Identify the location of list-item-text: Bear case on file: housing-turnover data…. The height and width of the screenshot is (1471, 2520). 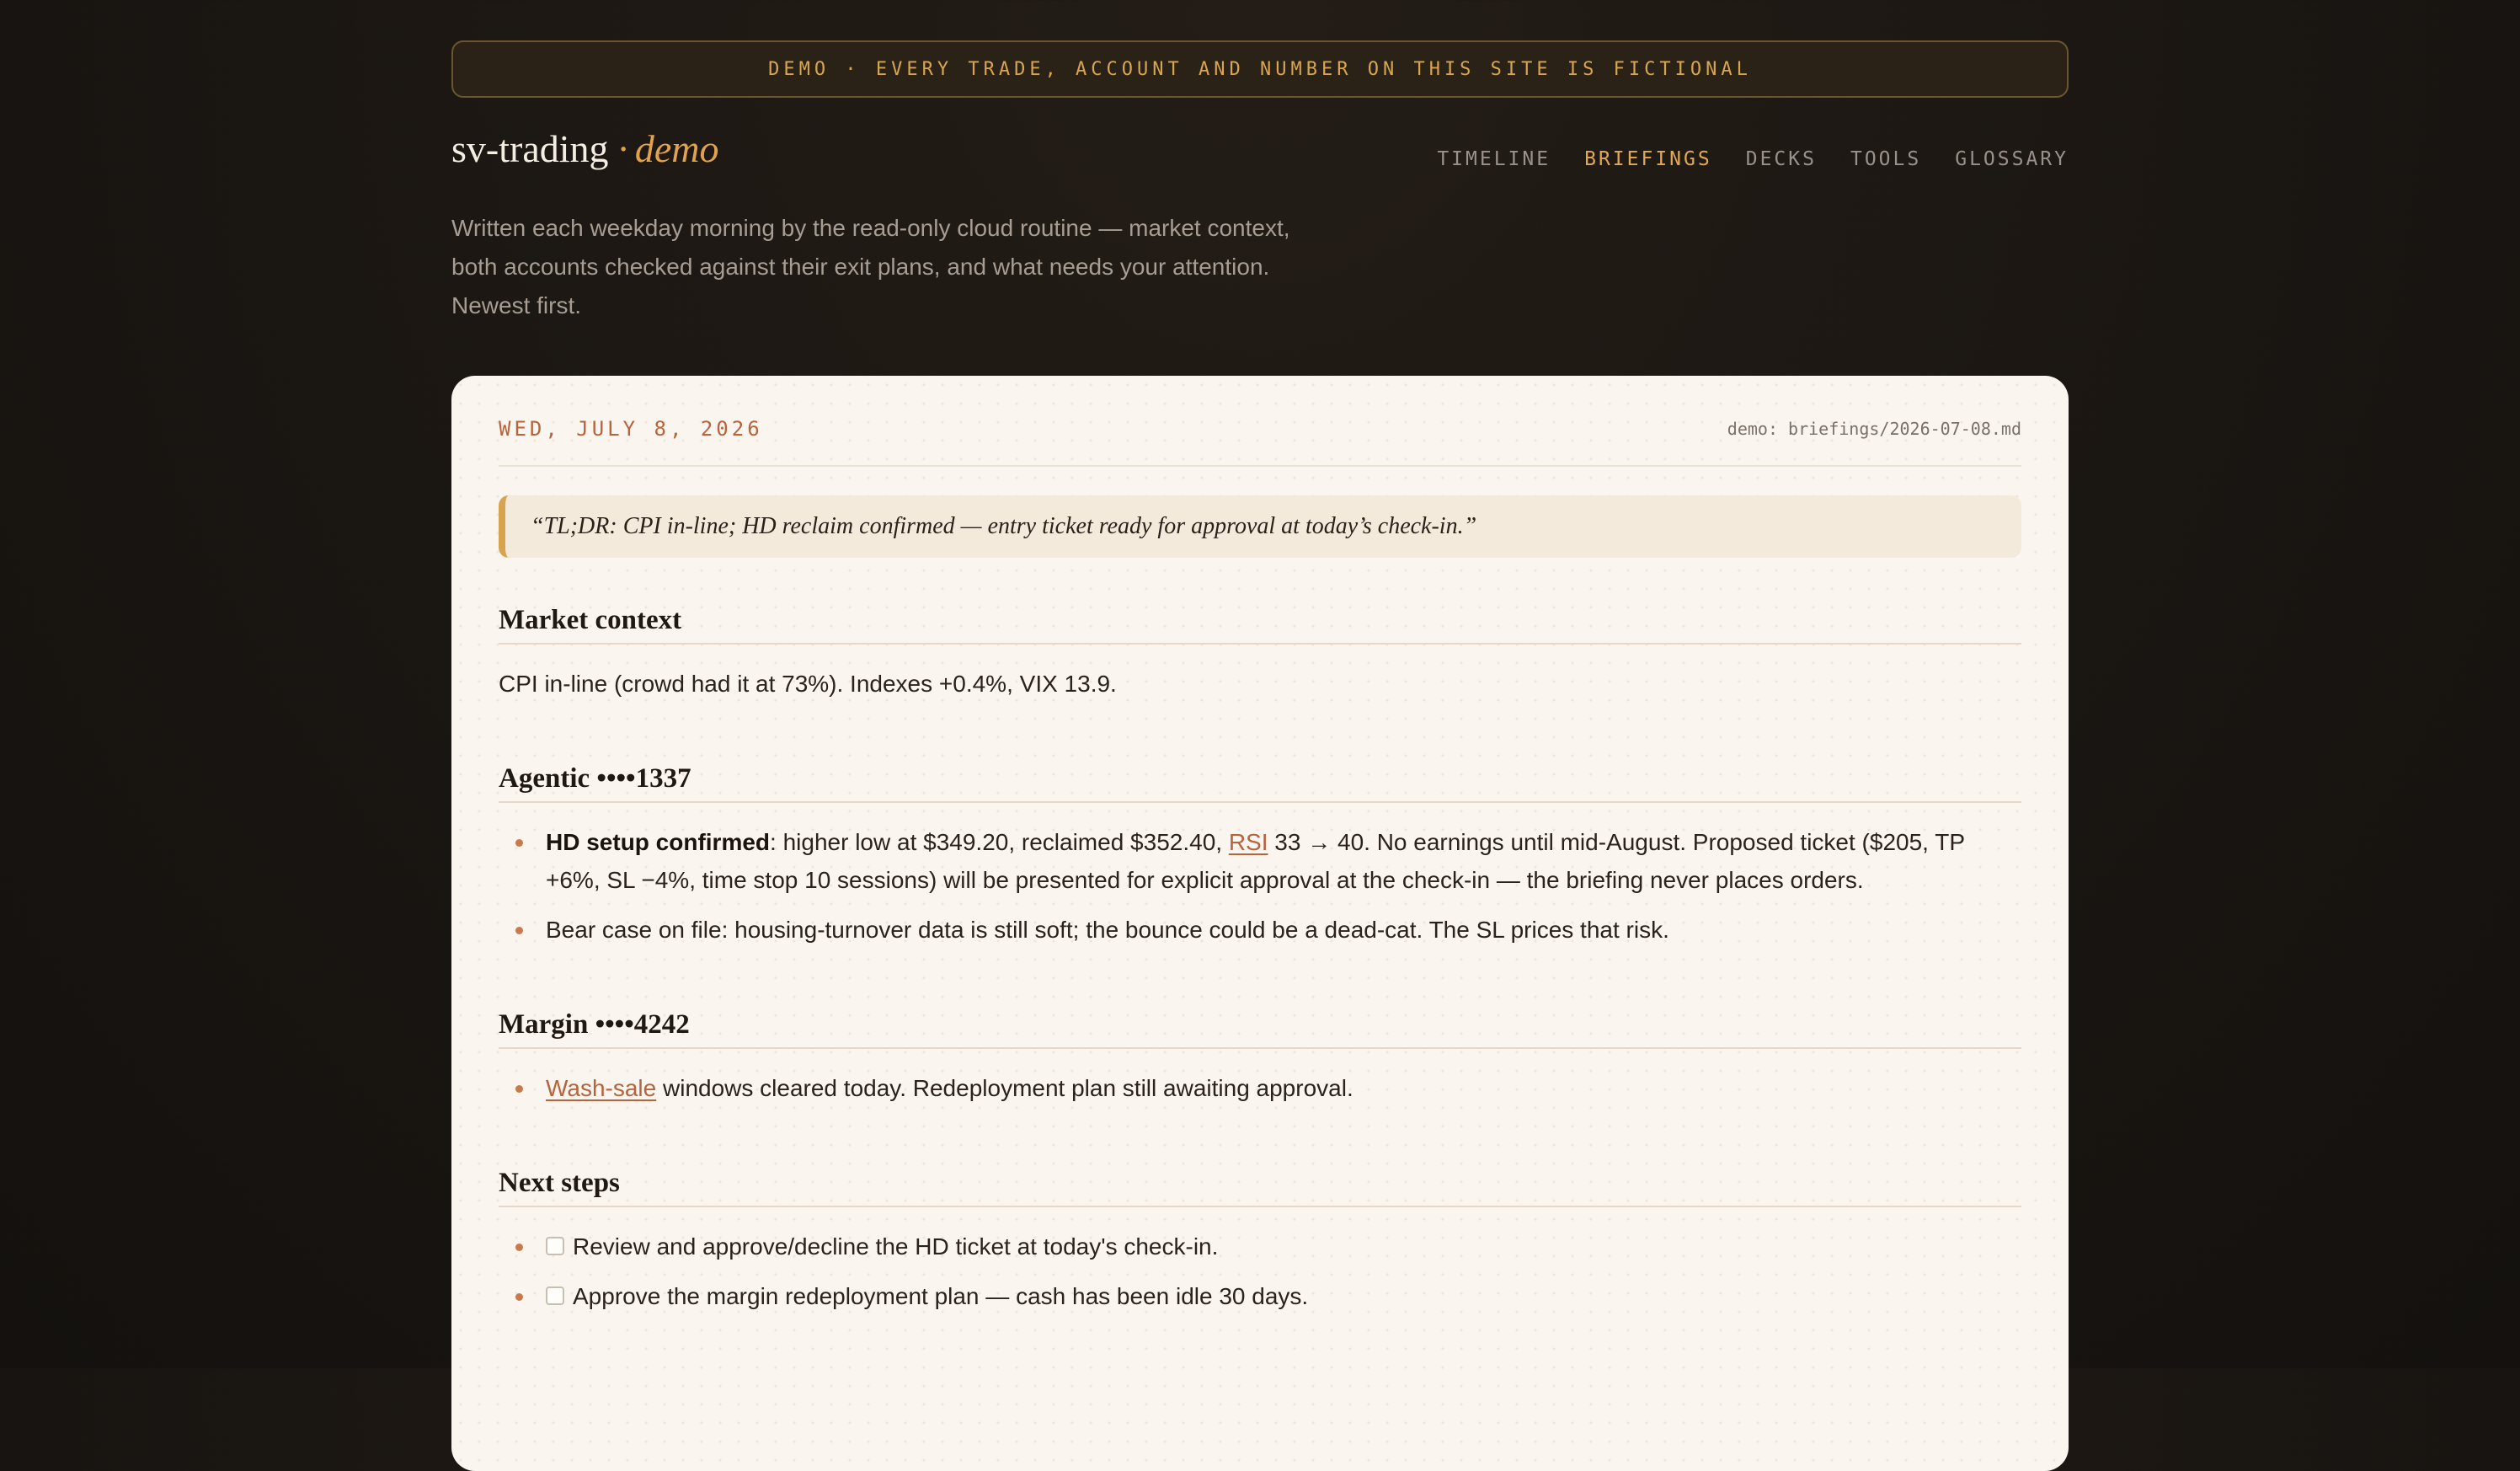
(1107, 930).